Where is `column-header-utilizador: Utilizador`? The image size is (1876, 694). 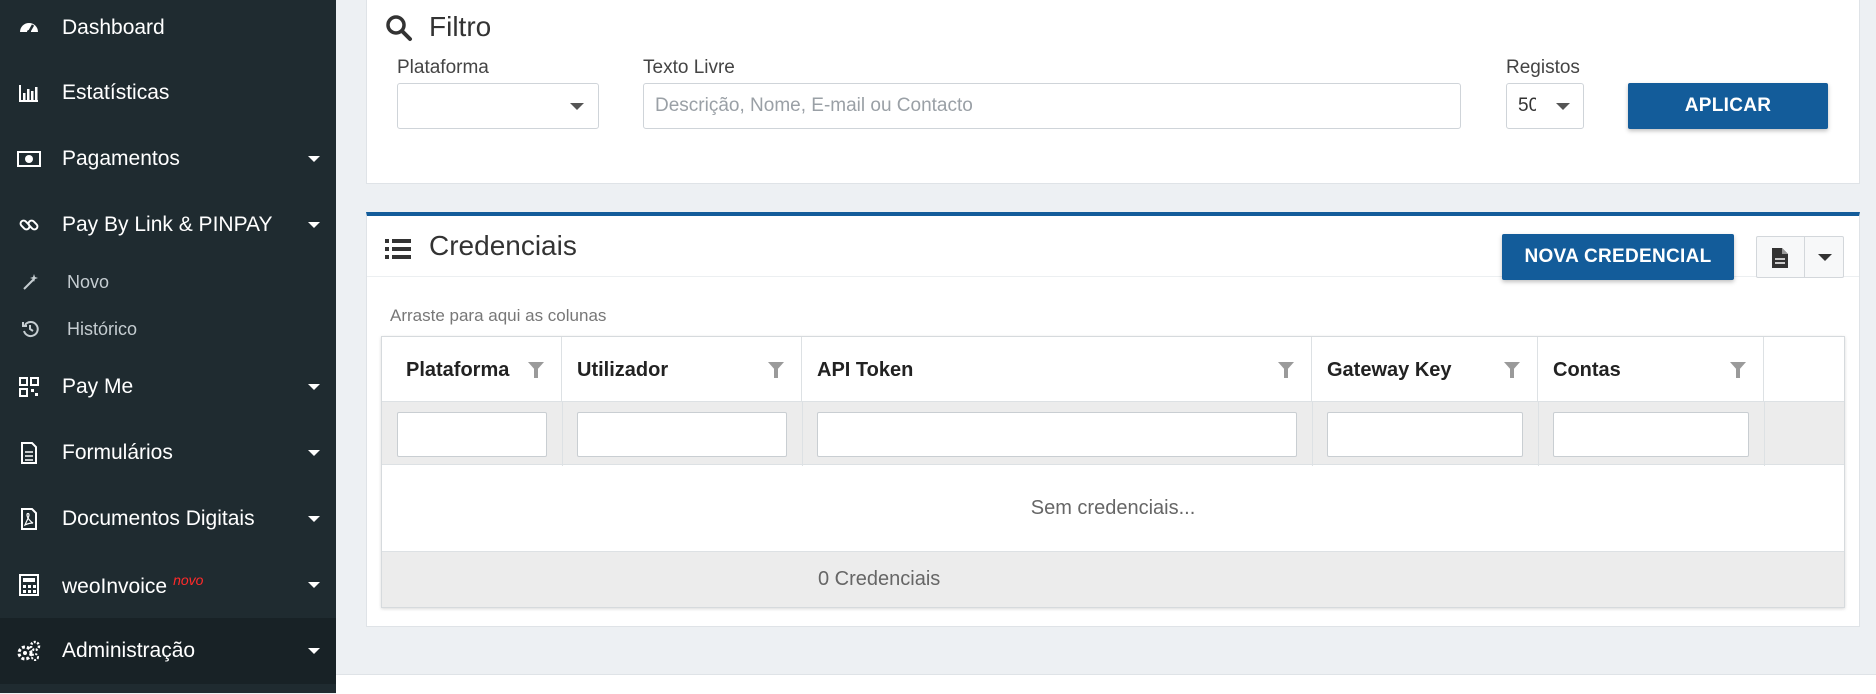
column-header-utilizador: Utilizador is located at coordinates (682, 369).